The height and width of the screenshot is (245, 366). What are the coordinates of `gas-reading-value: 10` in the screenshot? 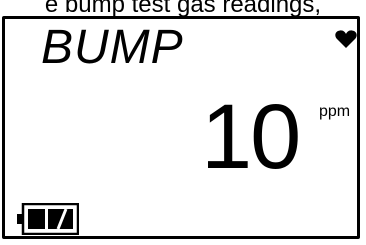 It's located at (251, 137).